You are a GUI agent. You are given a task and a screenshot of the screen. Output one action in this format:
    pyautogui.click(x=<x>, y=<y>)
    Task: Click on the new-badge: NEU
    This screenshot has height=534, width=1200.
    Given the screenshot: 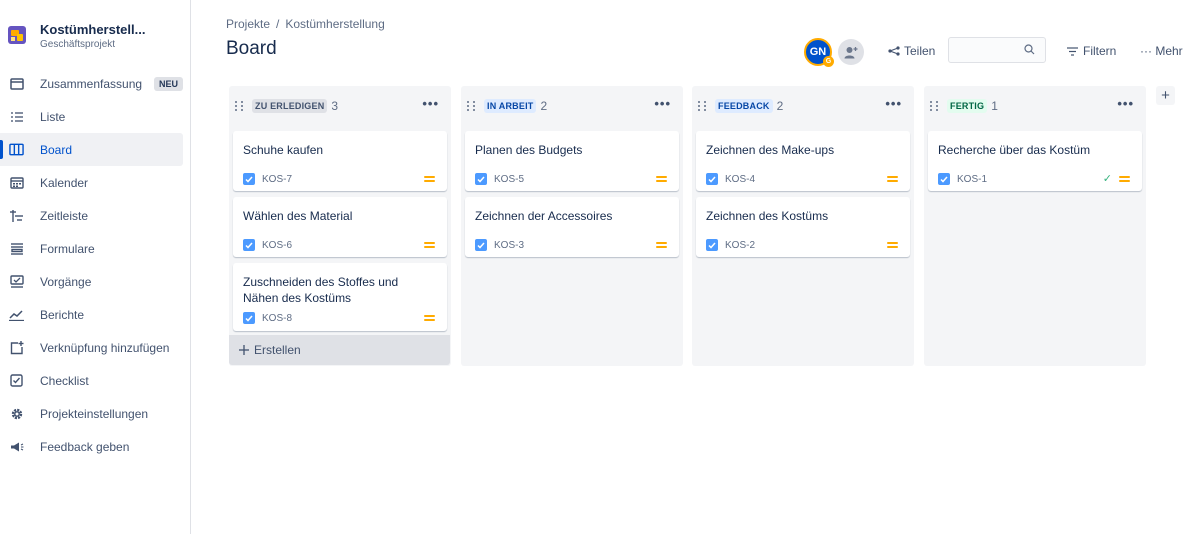 What is the action you would take?
    pyautogui.click(x=169, y=83)
    